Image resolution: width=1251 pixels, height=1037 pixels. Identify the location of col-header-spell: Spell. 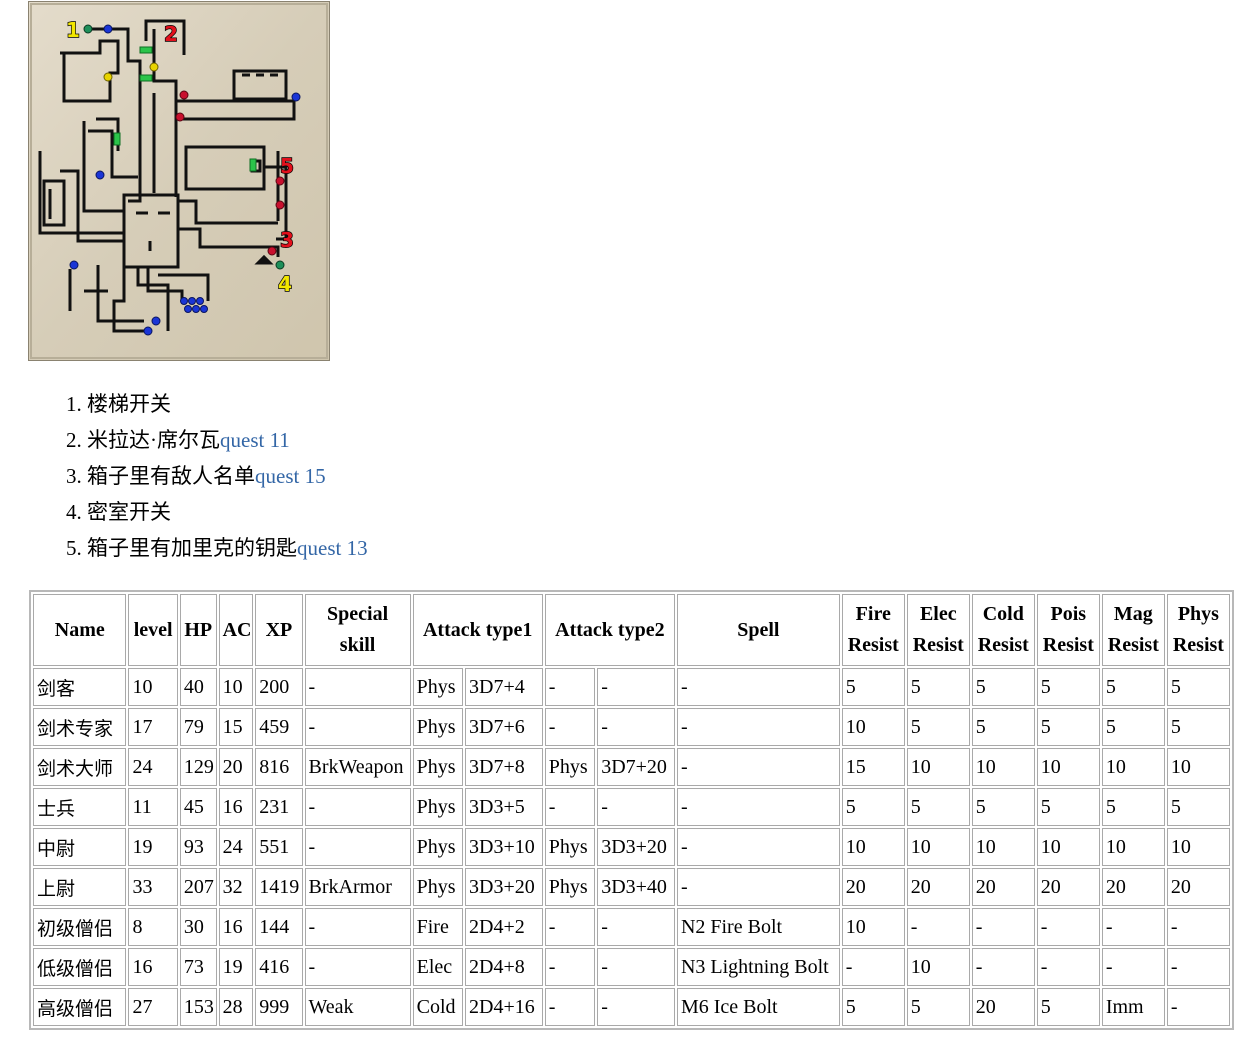
(758, 630).